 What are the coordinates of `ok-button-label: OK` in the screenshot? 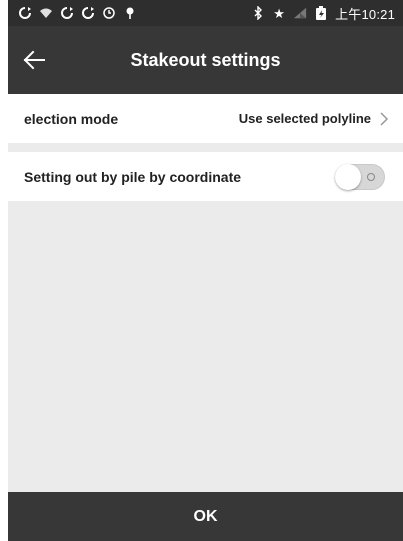 It's located at (205, 516).